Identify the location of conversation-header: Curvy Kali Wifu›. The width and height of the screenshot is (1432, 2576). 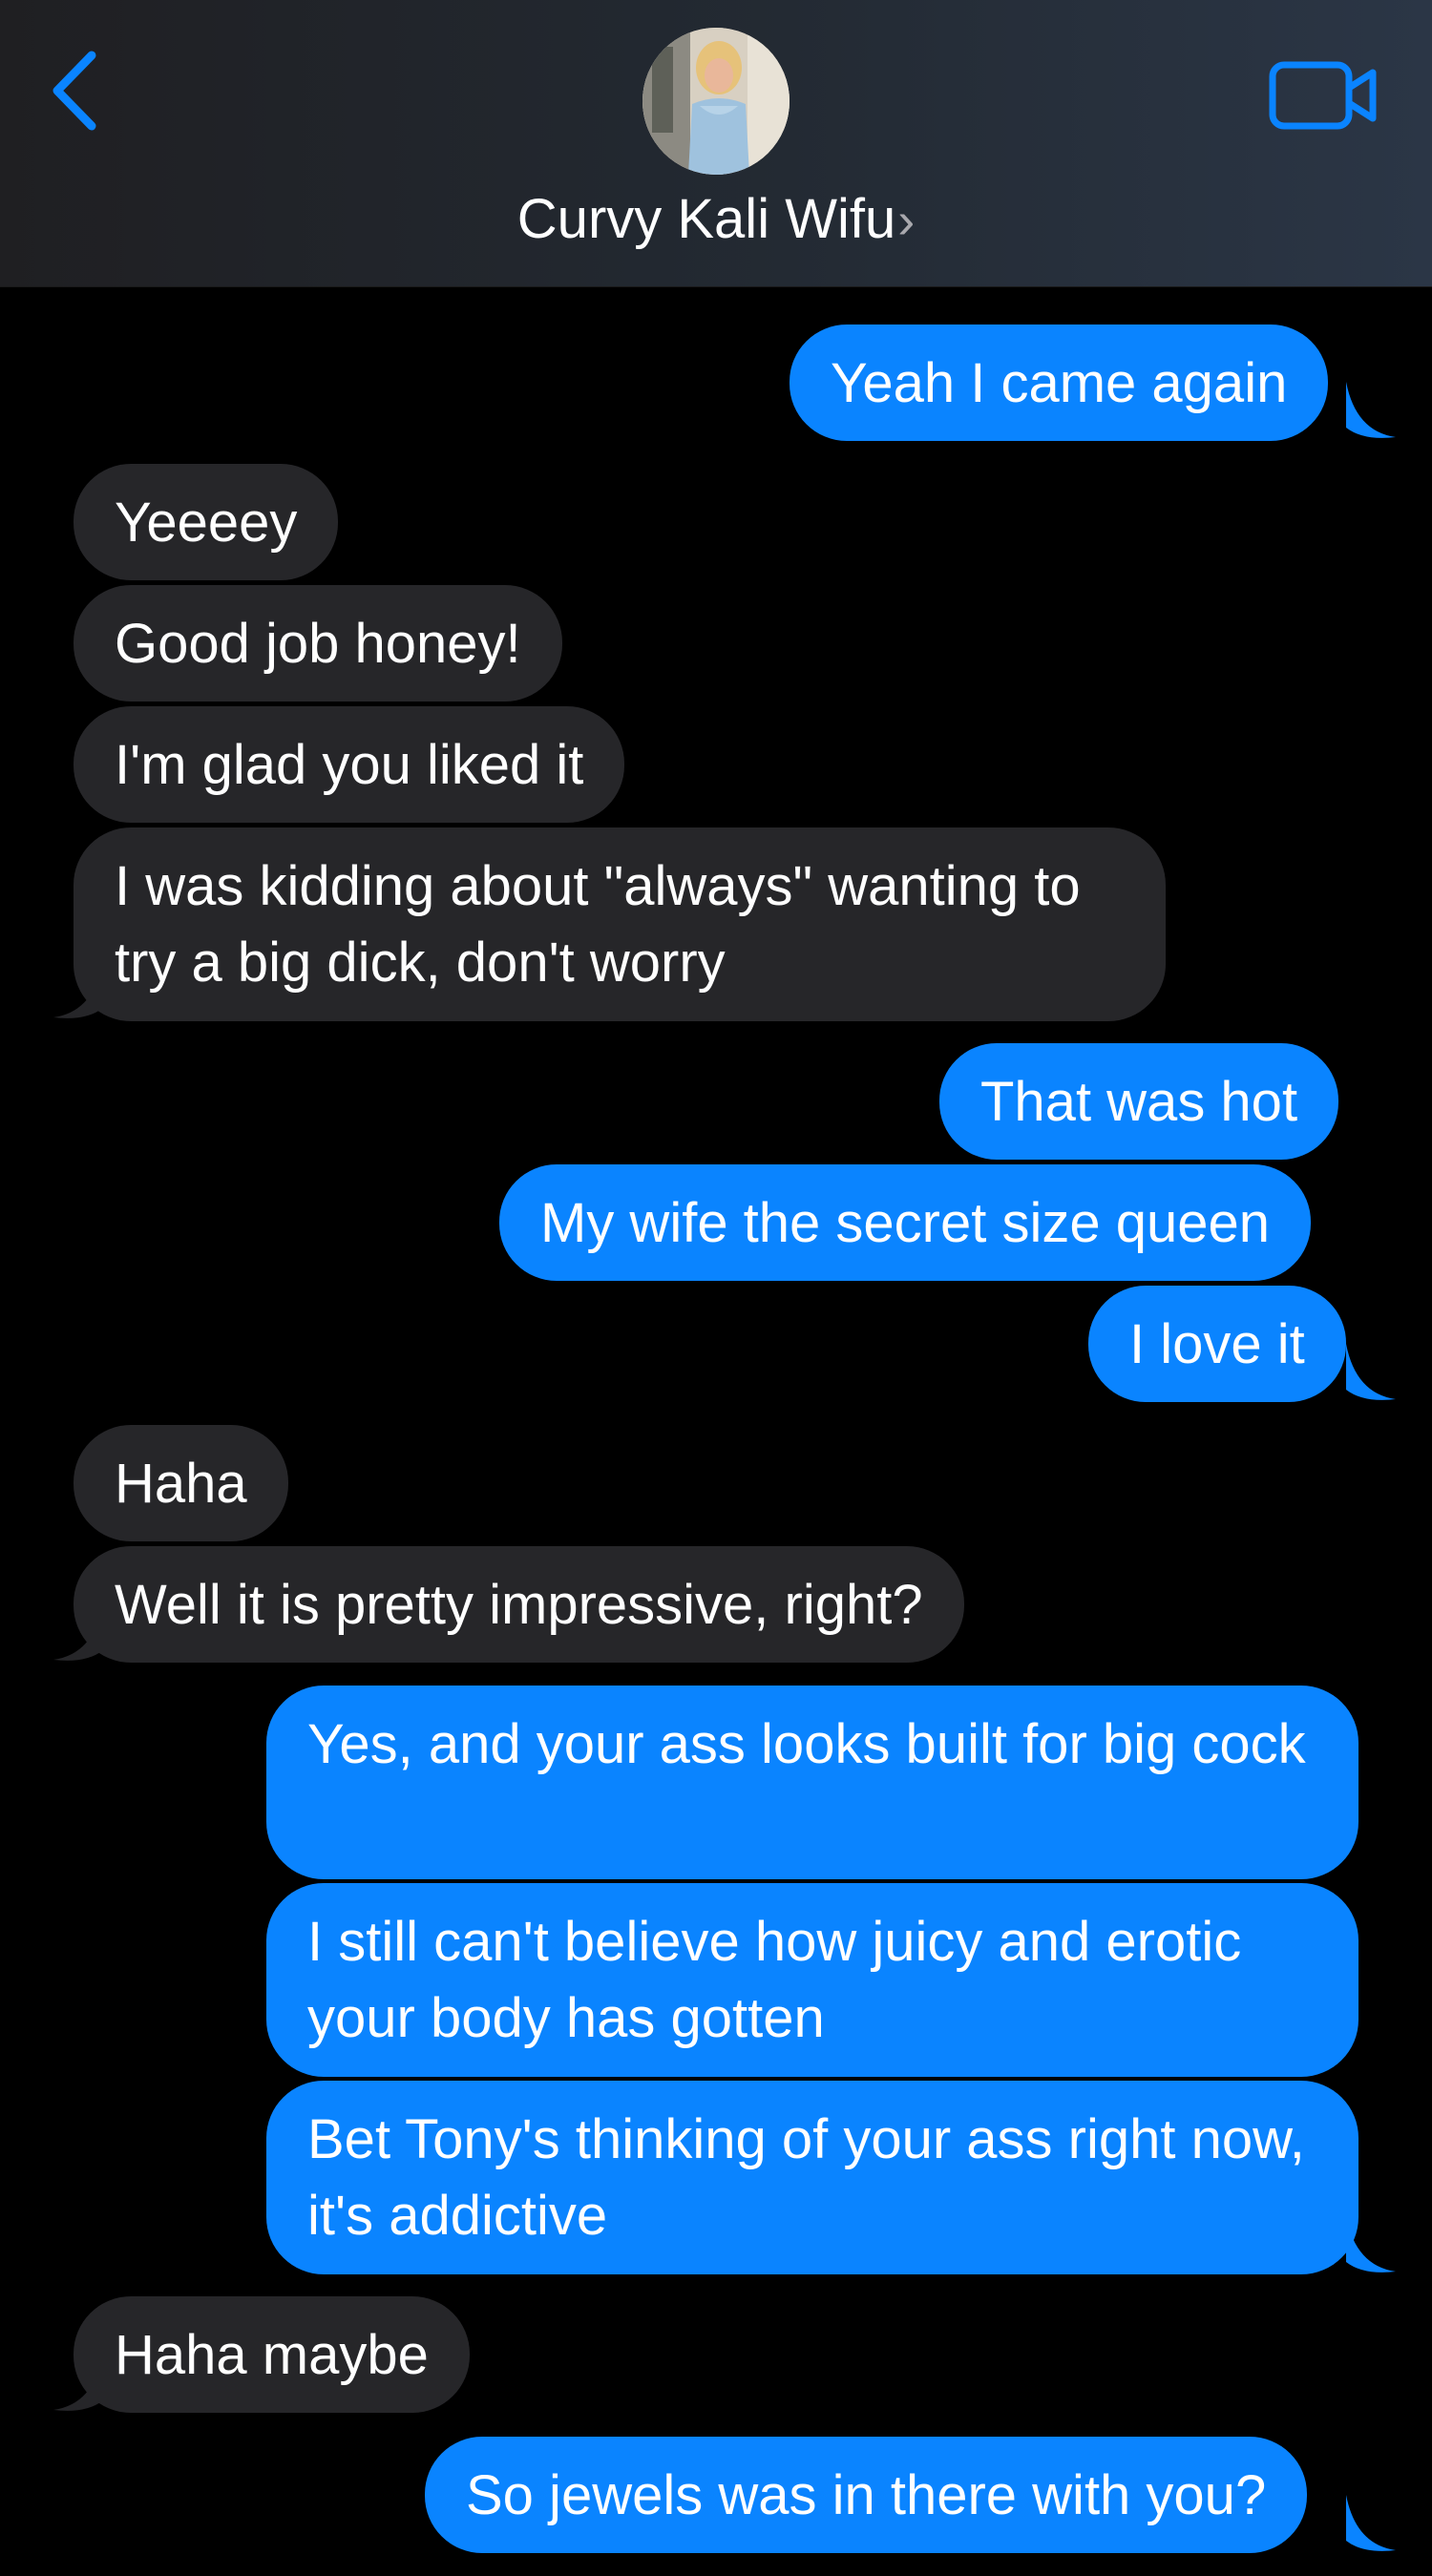
(716, 143).